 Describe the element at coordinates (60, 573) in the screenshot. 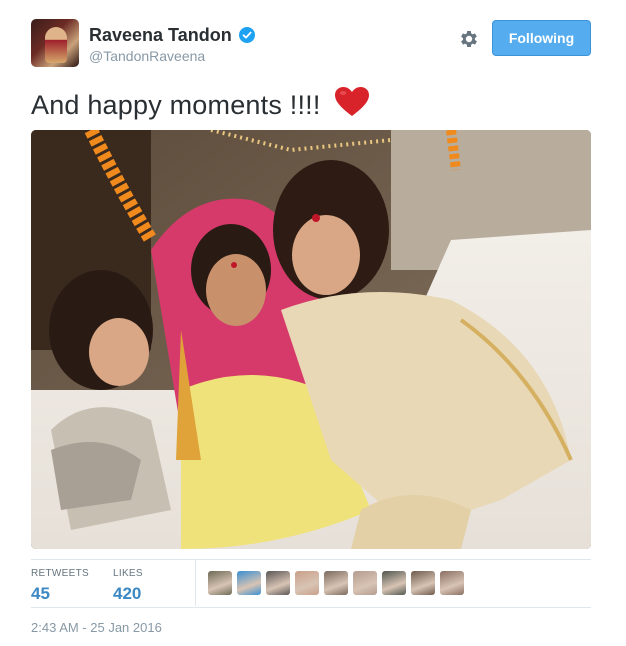

I see `retweets-label: RETWEETS` at that location.